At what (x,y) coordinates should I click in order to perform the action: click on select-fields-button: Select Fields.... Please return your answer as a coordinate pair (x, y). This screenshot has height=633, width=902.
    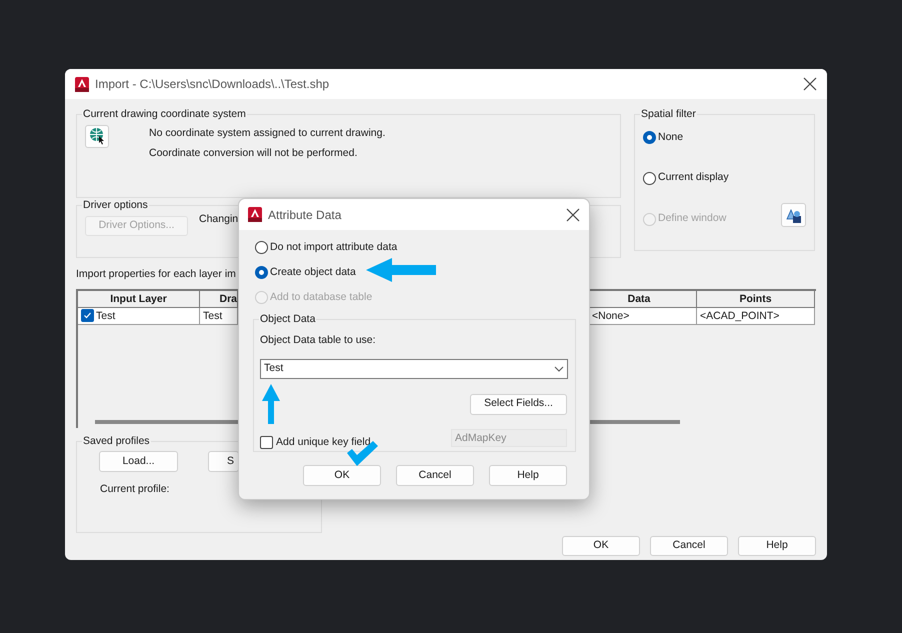
    Looking at the image, I should click on (518, 404).